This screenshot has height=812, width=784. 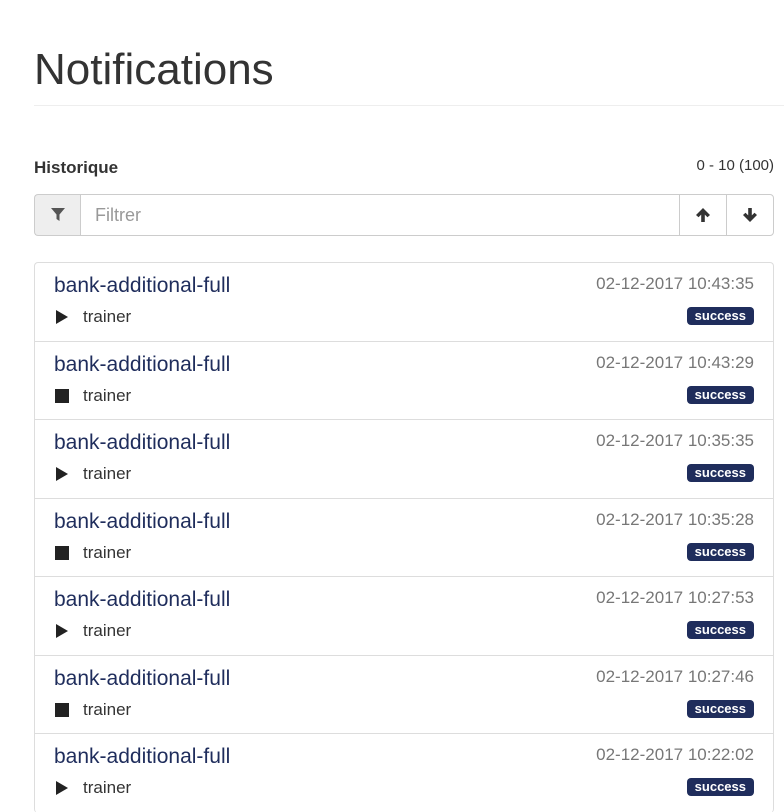 What do you see at coordinates (409, 105) in the screenshot?
I see `title-divider` at bounding box center [409, 105].